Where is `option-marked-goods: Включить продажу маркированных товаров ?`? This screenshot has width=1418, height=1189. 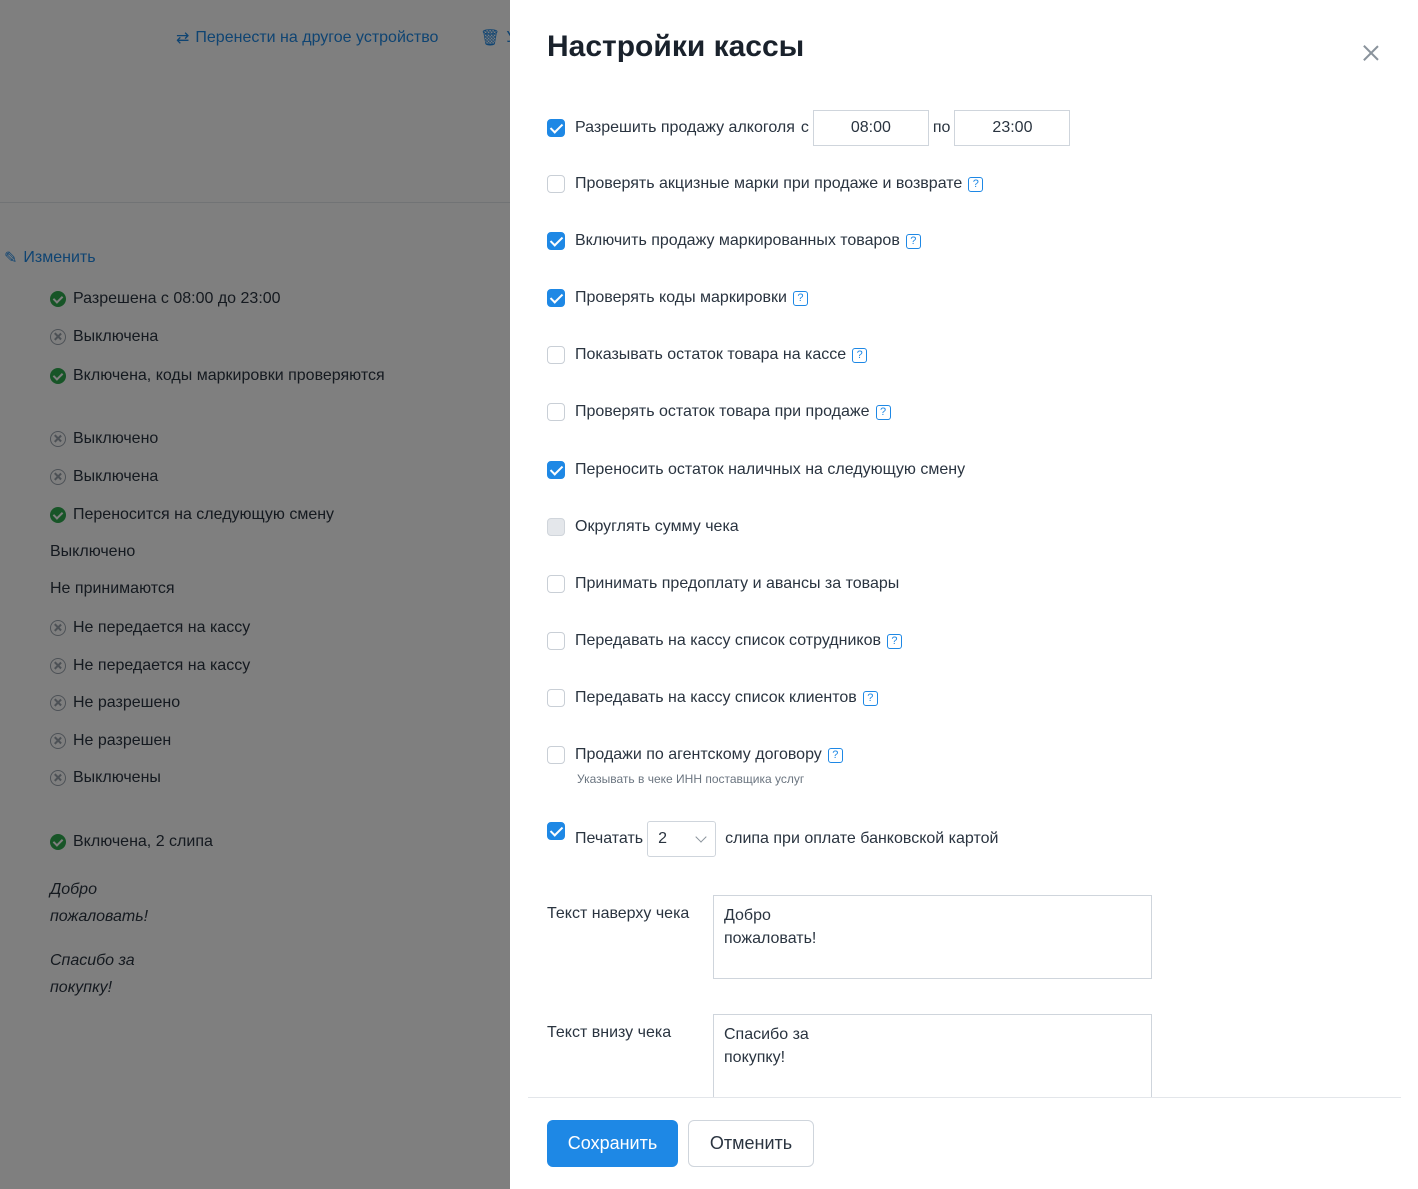
option-marked-goods: Включить продажу маркированных товаров ? is located at coordinates (734, 241).